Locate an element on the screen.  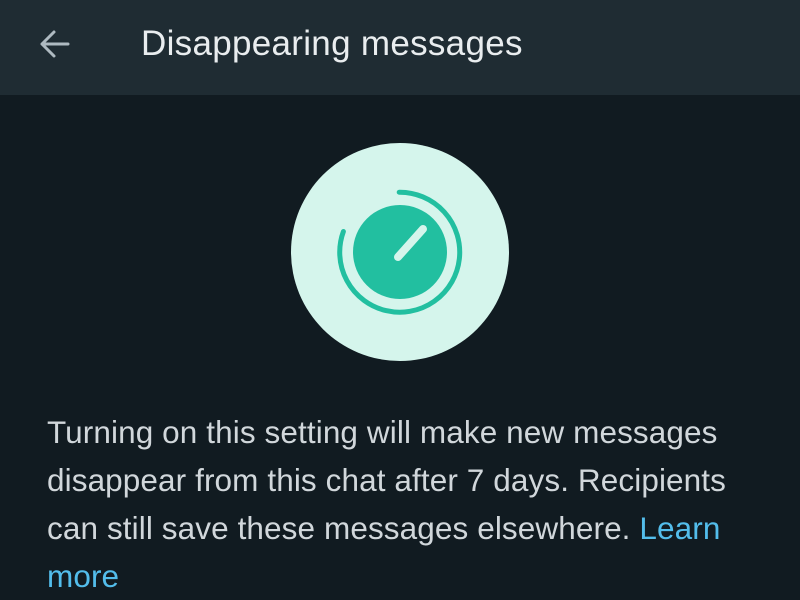
page-title: Disappearing messages is located at coordinates (332, 43).